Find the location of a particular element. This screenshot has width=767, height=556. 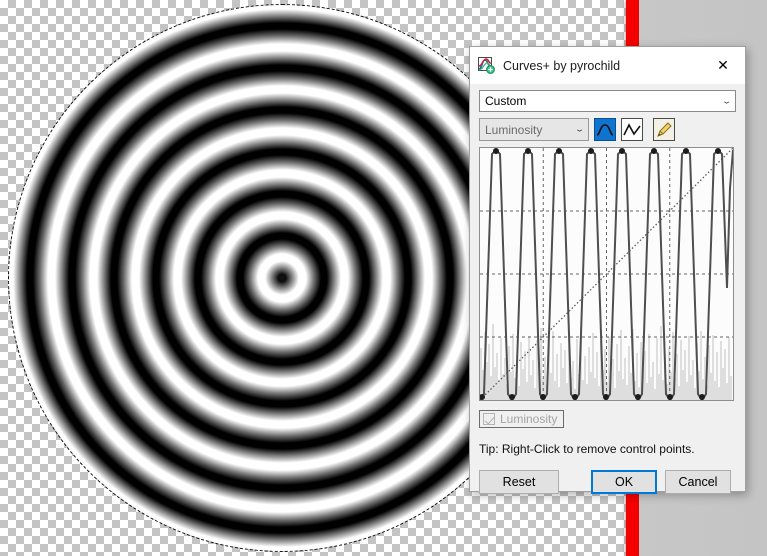

freehand-pencil-mode-button is located at coordinates (664, 129).